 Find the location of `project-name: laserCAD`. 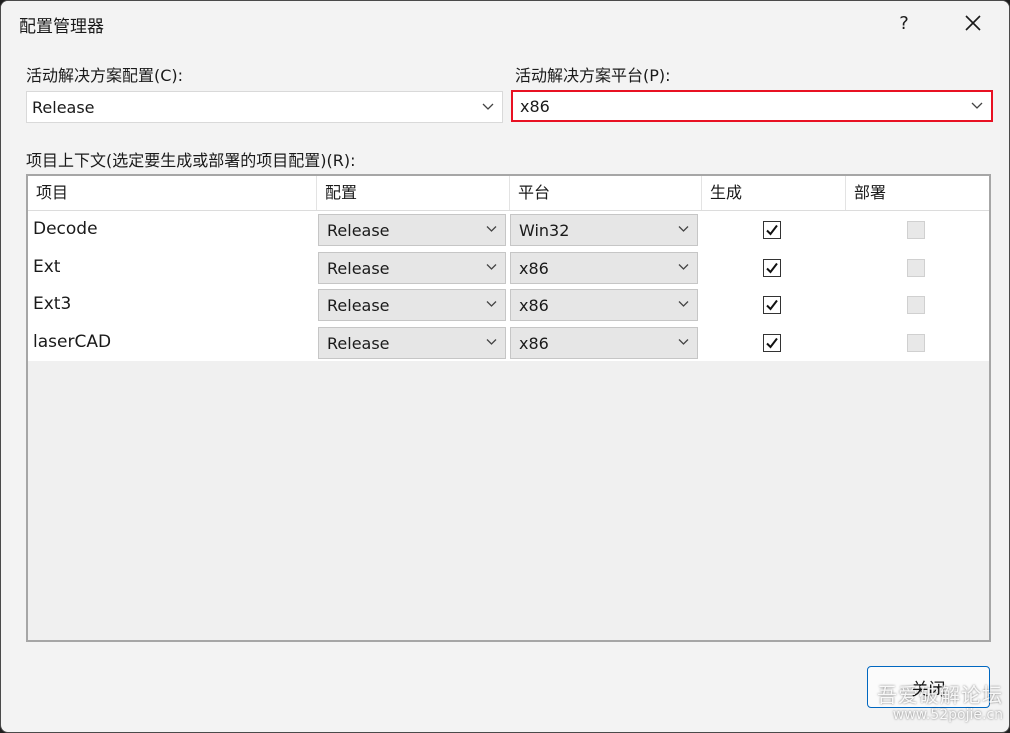

project-name: laserCAD is located at coordinates (72, 341).